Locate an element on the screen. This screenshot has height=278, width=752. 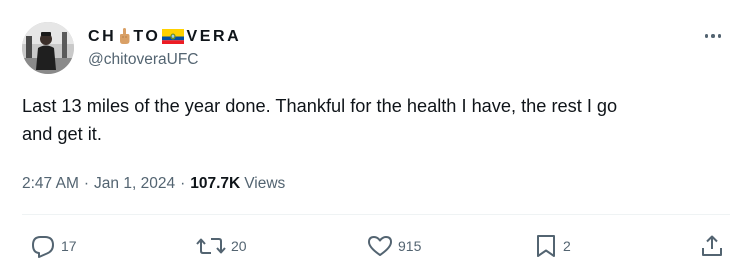
more-options-icon is located at coordinates (713, 36).